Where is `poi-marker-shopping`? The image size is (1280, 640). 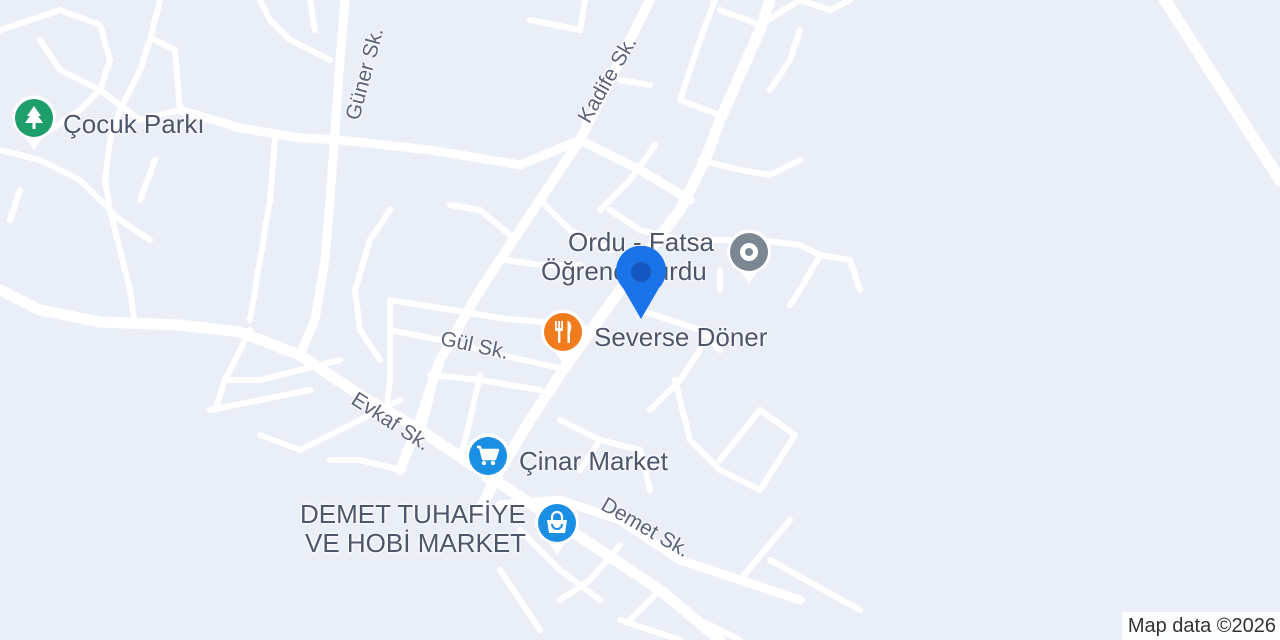
poi-marker-shopping is located at coordinates (557, 528).